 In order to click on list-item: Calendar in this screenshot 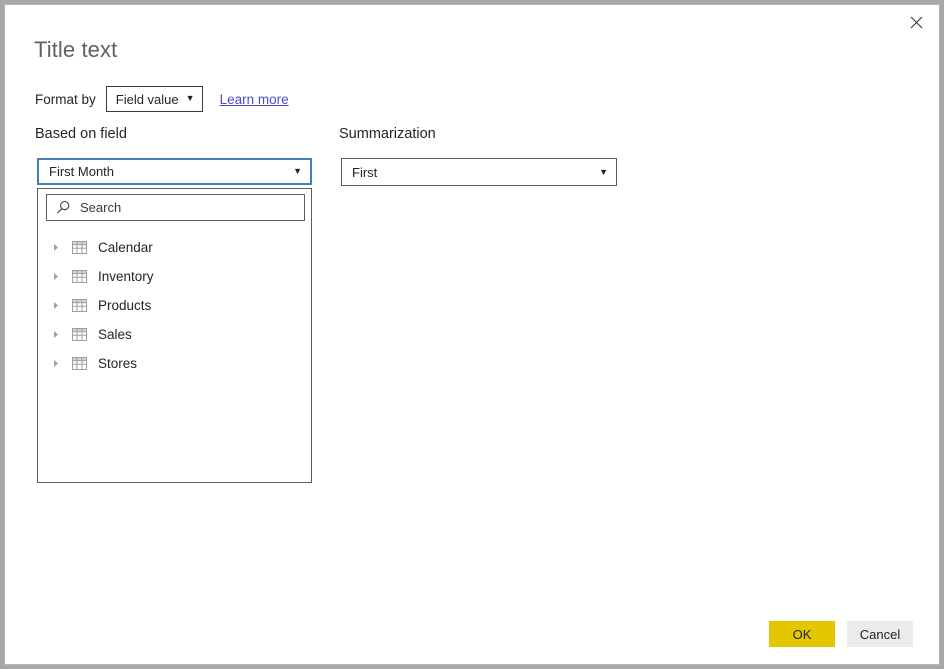, I will do `click(174, 247)`.